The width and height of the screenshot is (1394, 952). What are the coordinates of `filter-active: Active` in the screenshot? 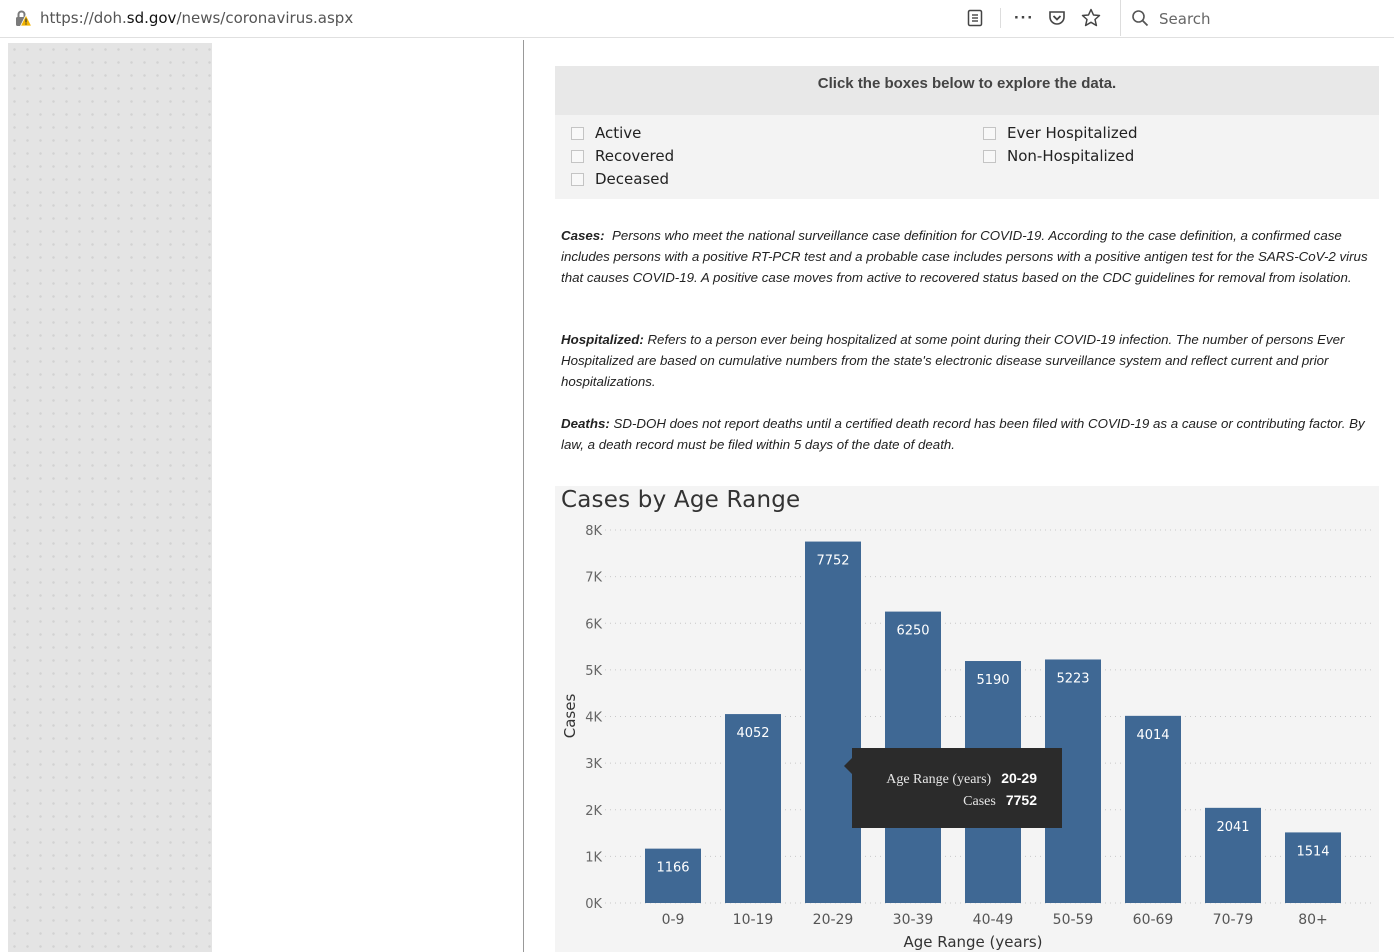 It's located at (606, 133).